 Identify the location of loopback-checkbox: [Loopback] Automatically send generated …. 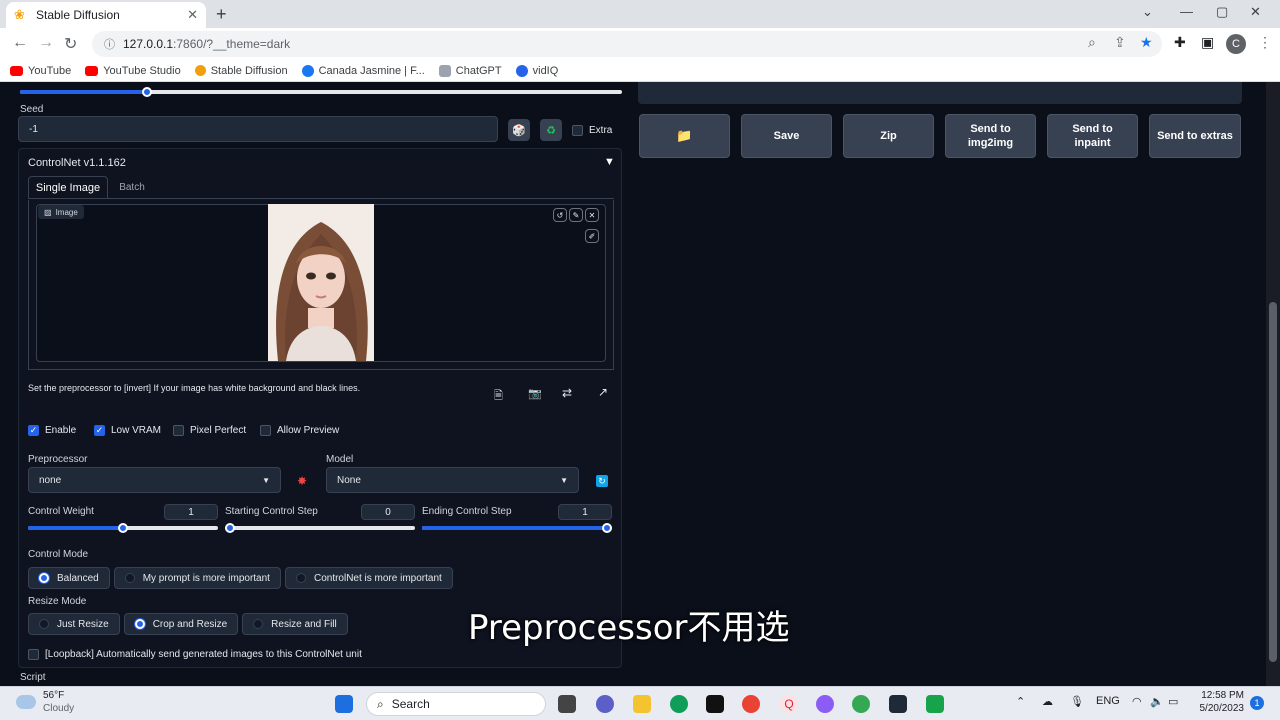
(195, 654).